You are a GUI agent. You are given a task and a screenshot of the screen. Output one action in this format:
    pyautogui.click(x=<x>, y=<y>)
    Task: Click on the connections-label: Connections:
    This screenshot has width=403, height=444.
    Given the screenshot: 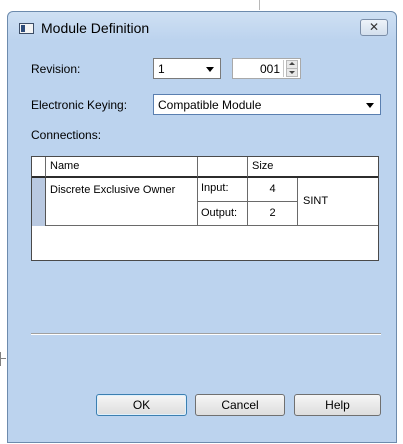 What is the action you would take?
    pyautogui.click(x=66, y=135)
    